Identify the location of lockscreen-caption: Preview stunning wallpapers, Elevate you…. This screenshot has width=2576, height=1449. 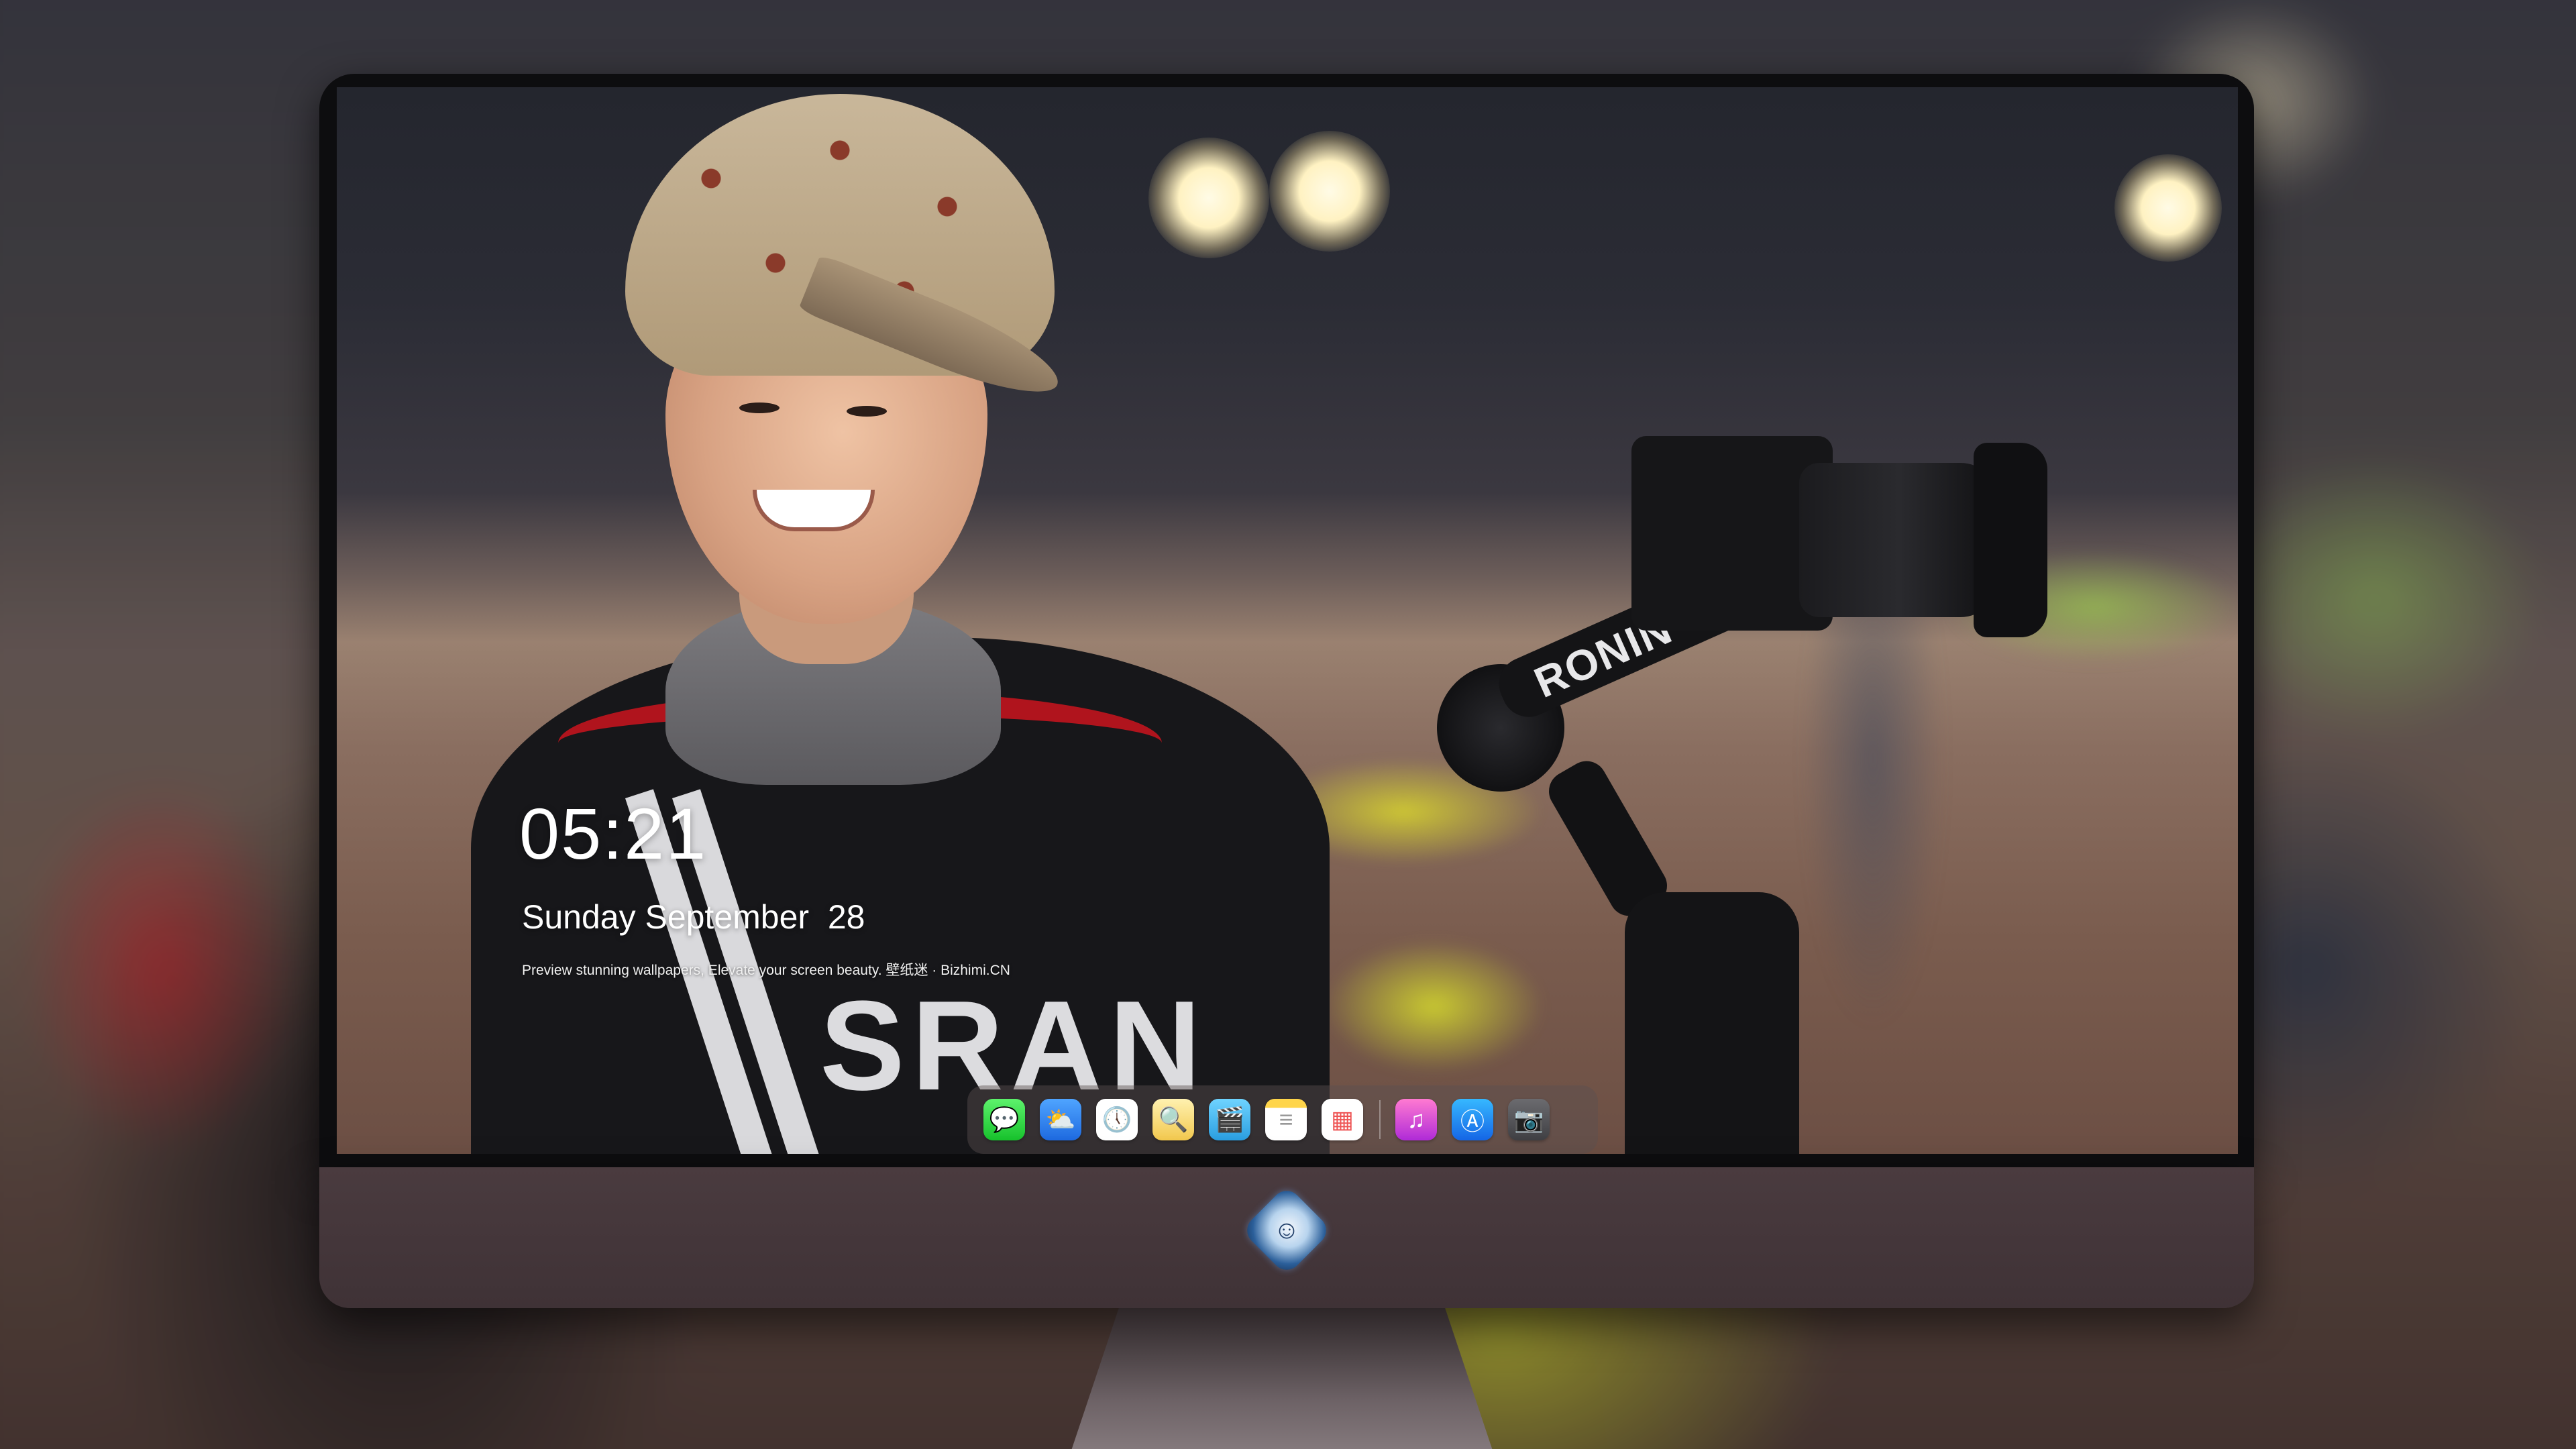
(766, 970).